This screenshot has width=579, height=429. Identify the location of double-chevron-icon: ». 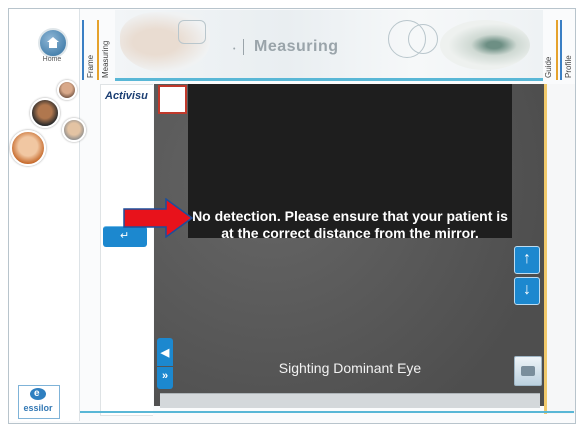
(165, 376).